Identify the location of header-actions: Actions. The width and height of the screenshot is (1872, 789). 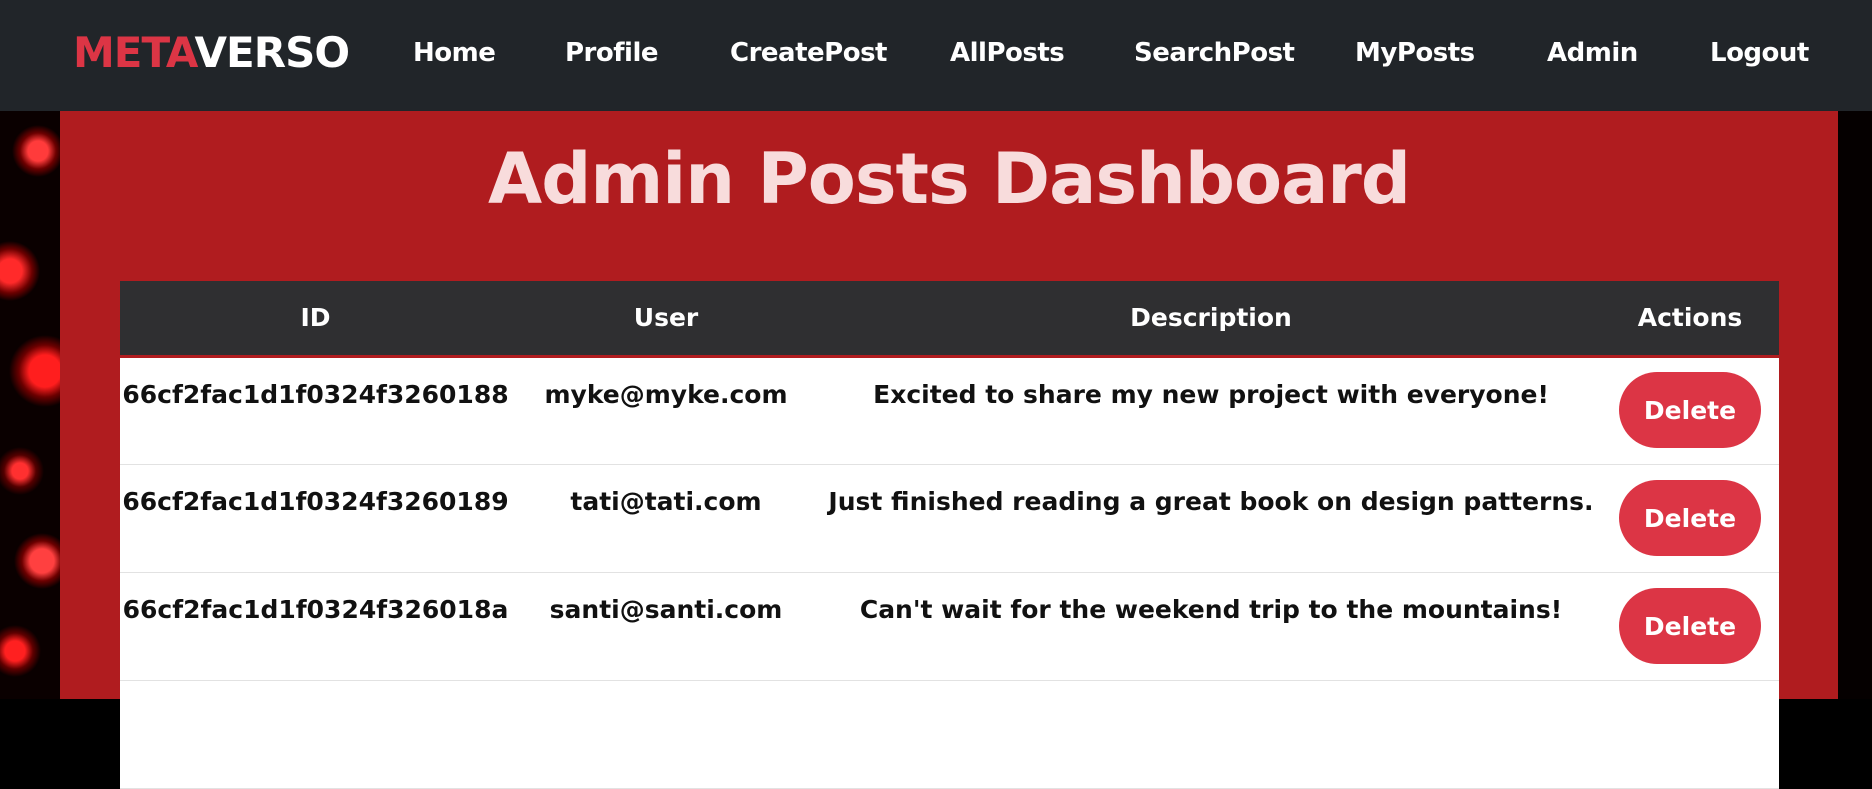
(1690, 319).